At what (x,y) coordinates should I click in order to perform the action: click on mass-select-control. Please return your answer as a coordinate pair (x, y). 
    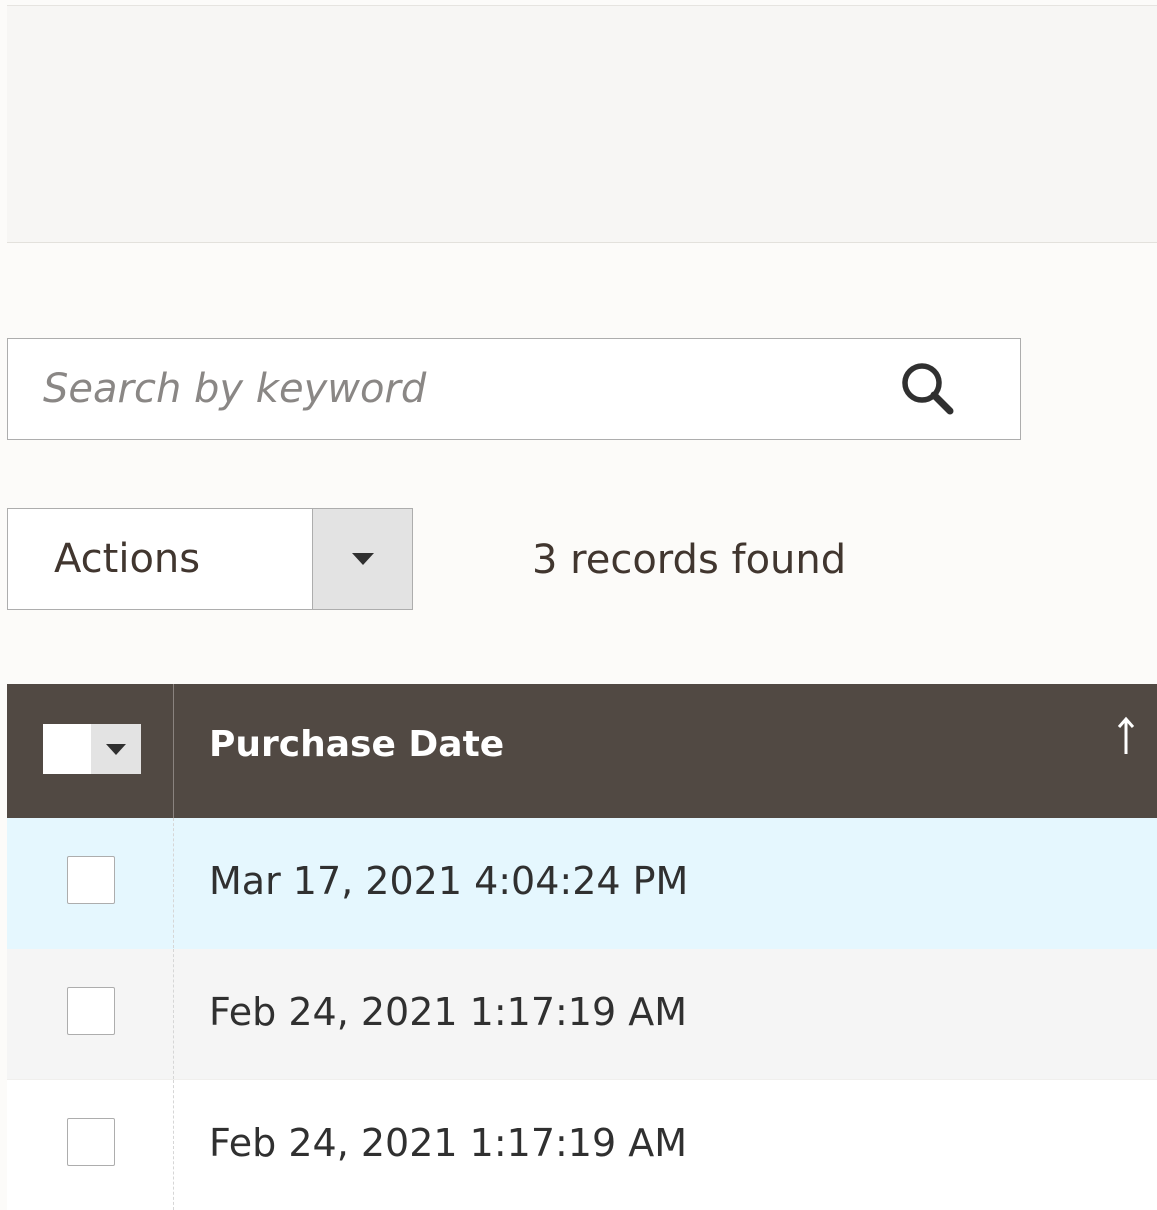
    Looking at the image, I should click on (92, 749).